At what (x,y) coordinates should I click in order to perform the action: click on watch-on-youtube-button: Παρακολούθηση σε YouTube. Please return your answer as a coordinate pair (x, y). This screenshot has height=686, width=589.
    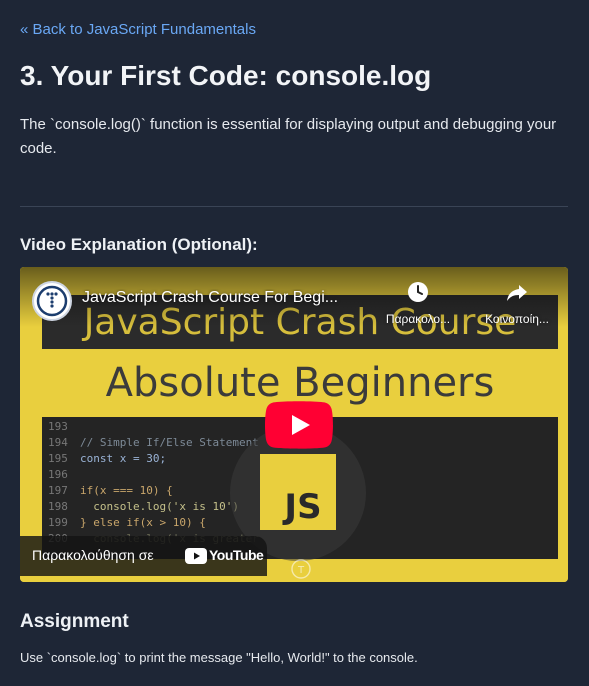
    Looking at the image, I should click on (143, 556).